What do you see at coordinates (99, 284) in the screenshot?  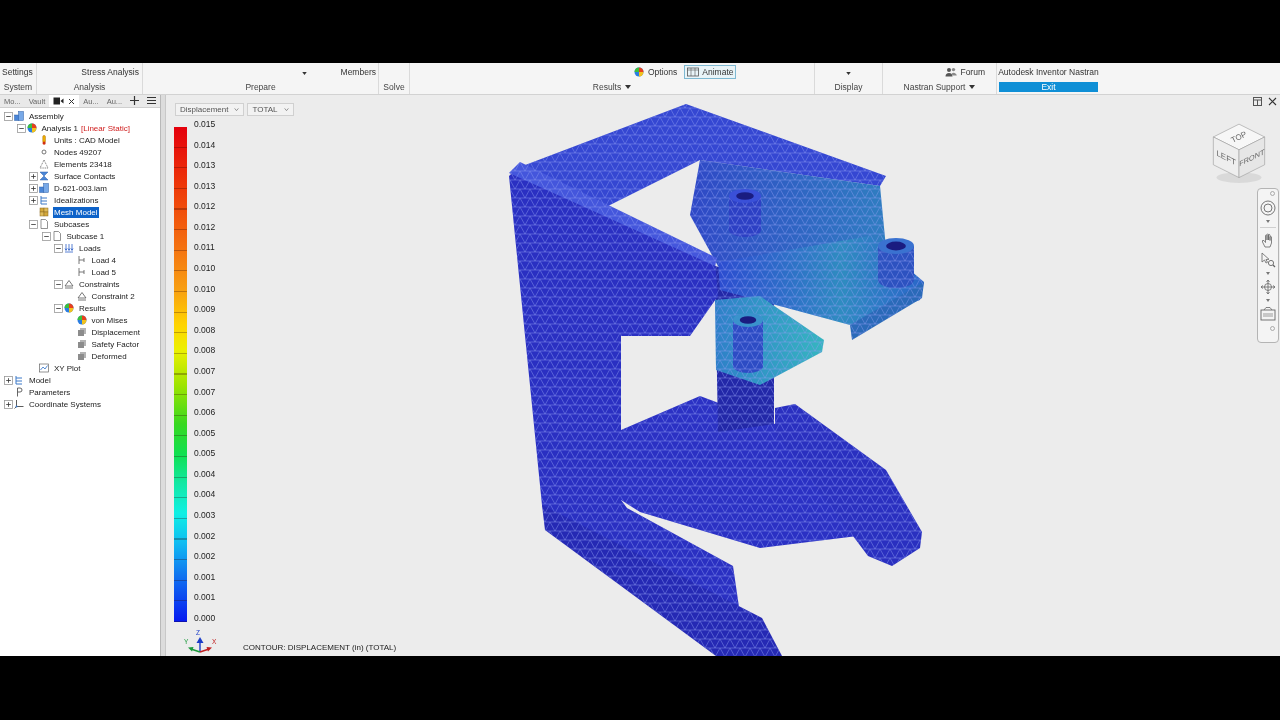 I see `tree-item: Constraints` at bounding box center [99, 284].